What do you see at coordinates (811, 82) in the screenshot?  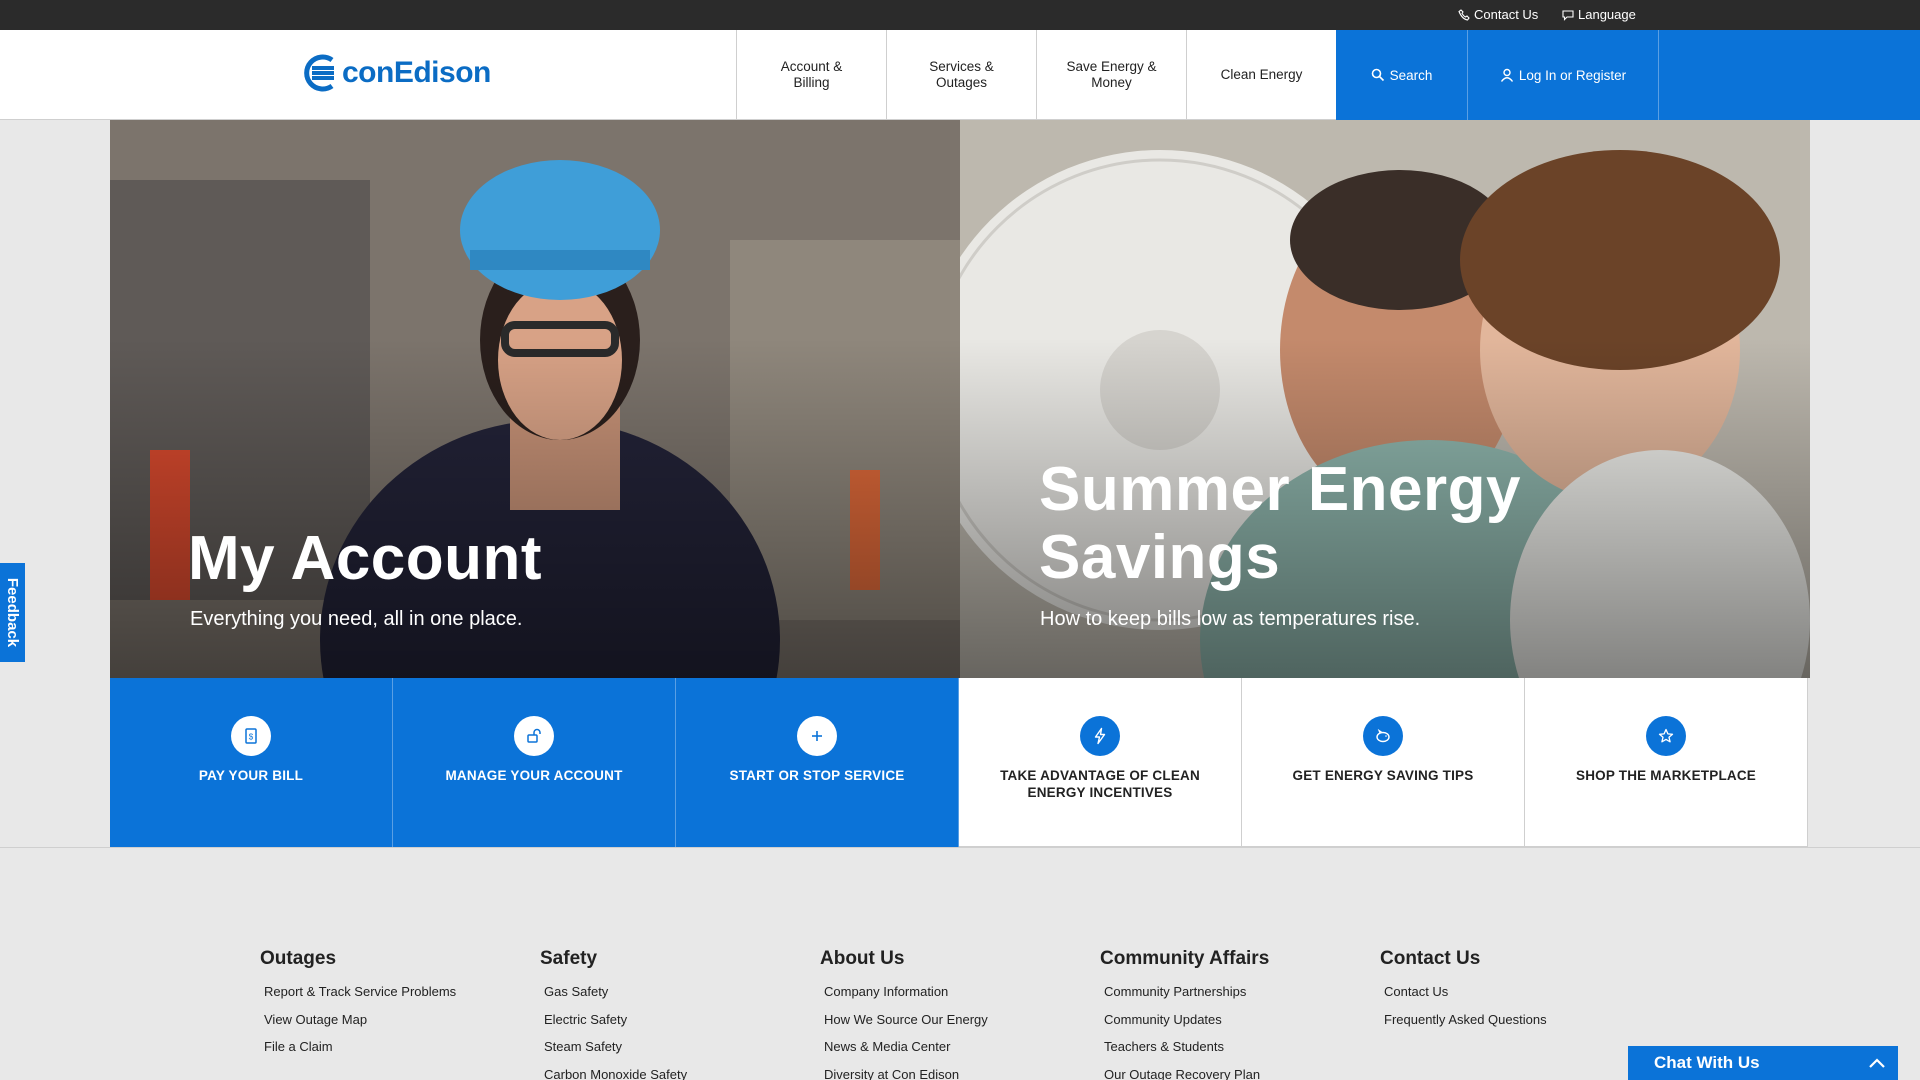 I see `nav-label-line2: Billing` at bounding box center [811, 82].